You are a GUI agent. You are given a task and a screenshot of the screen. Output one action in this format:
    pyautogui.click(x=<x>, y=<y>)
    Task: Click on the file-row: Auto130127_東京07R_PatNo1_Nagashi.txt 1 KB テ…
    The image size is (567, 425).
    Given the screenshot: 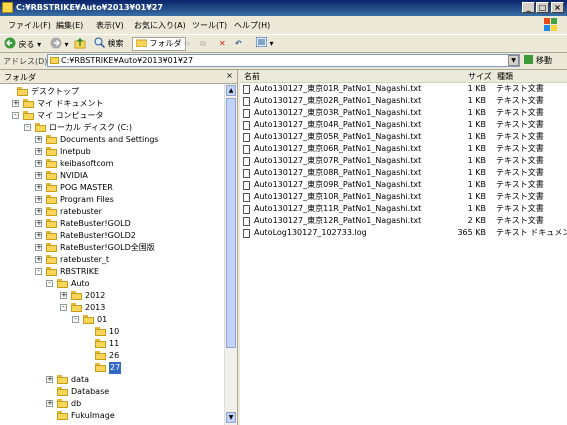 What is the action you would take?
    pyautogui.click(x=403, y=161)
    